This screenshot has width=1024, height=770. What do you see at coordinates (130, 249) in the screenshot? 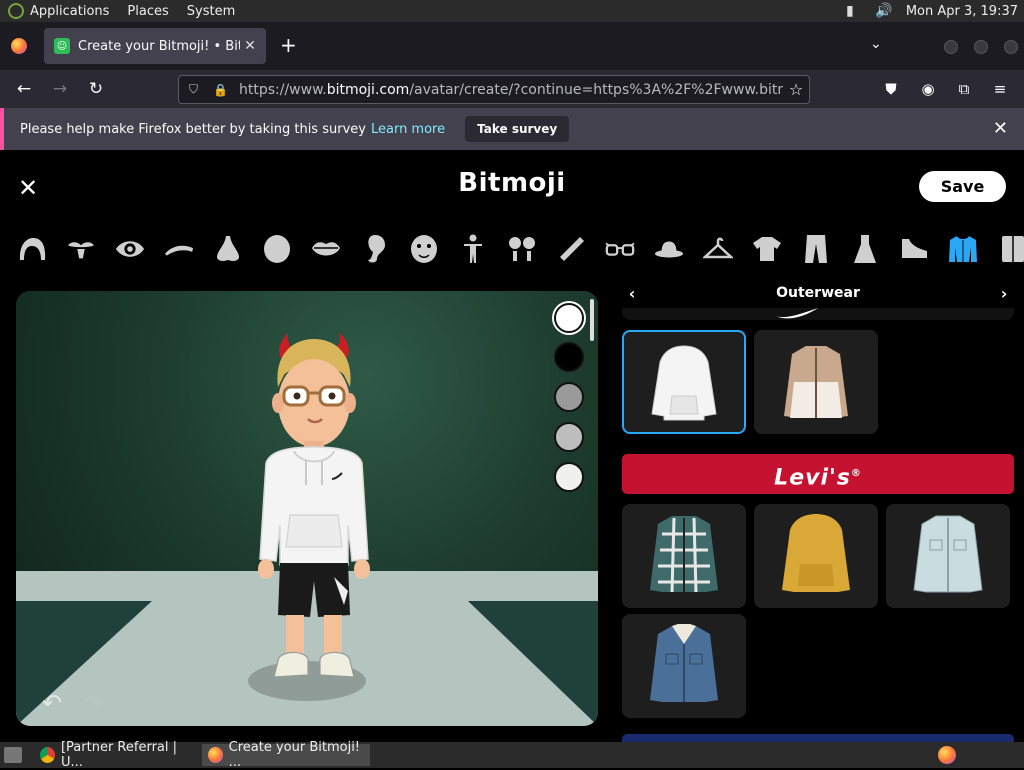
I see `eye-icon` at bounding box center [130, 249].